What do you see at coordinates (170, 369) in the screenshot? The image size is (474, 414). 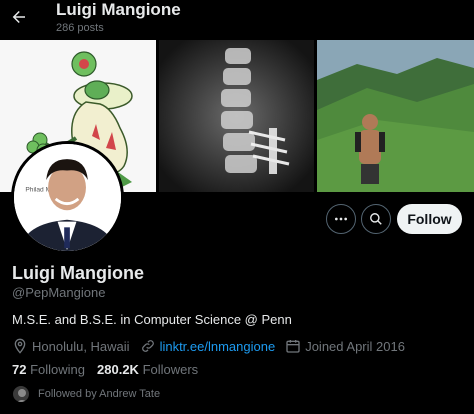 I see `followers-label: Followers` at bounding box center [170, 369].